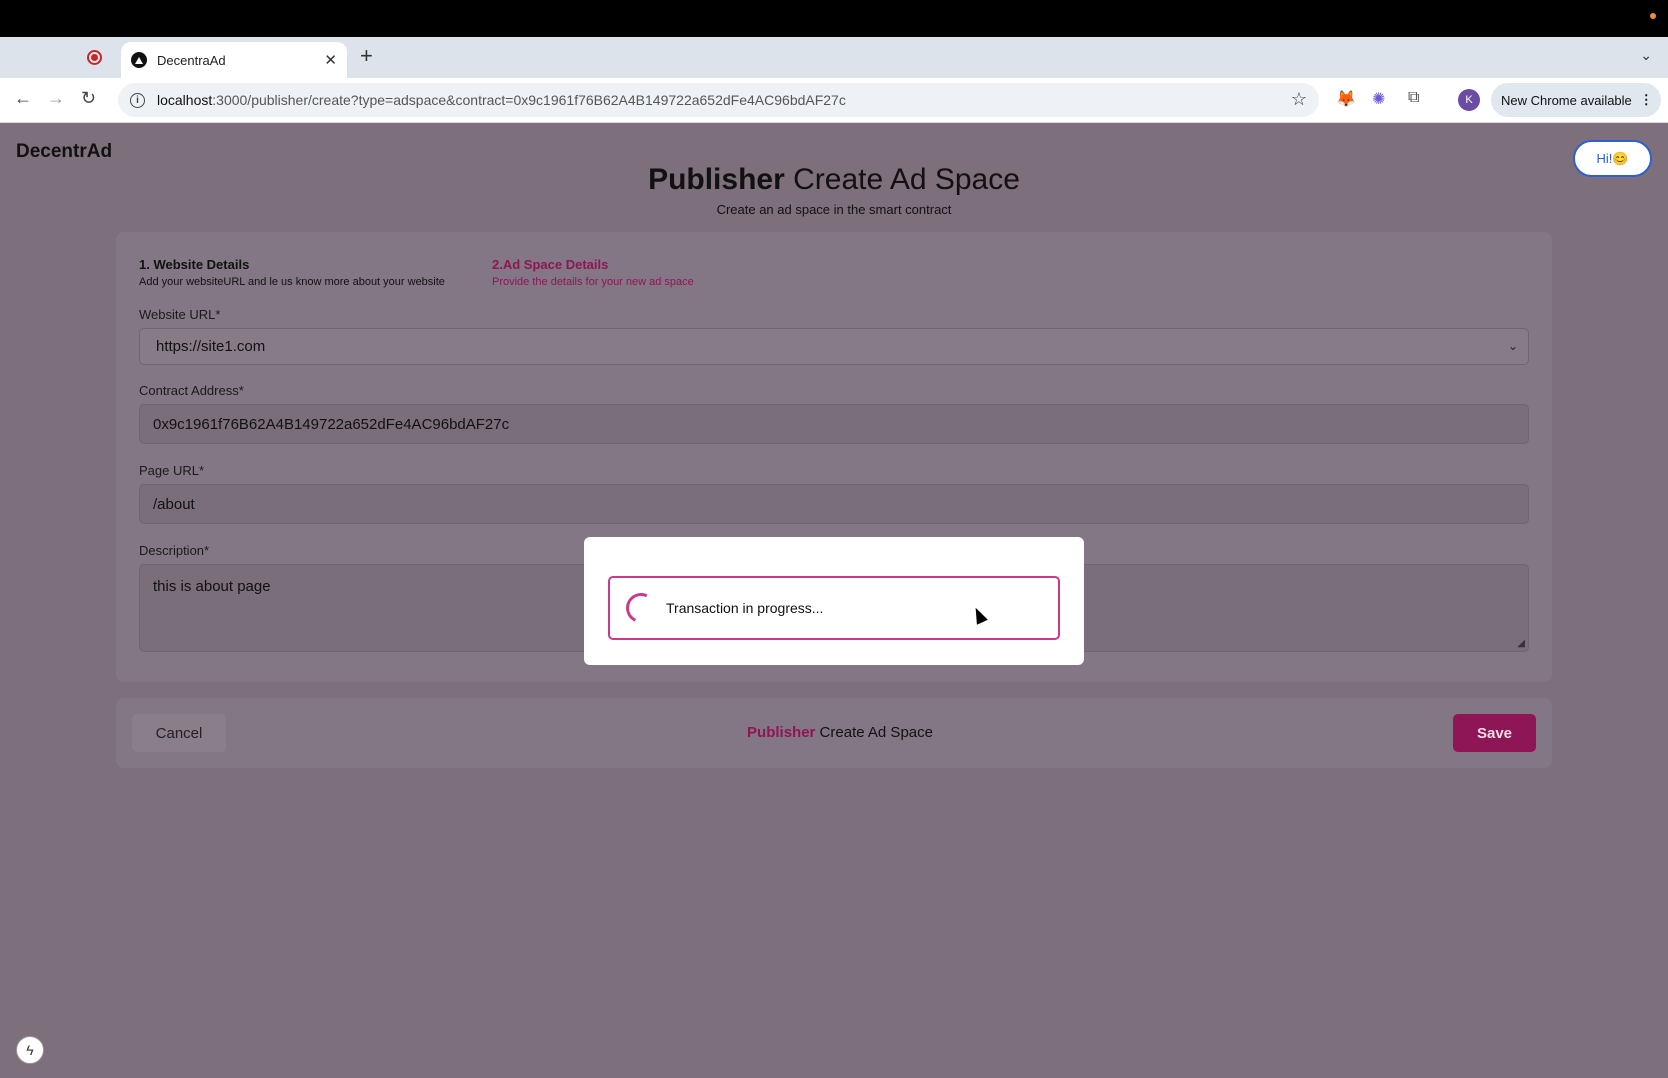  I want to click on resize-handle-icon: ◢, so click(1521, 643).